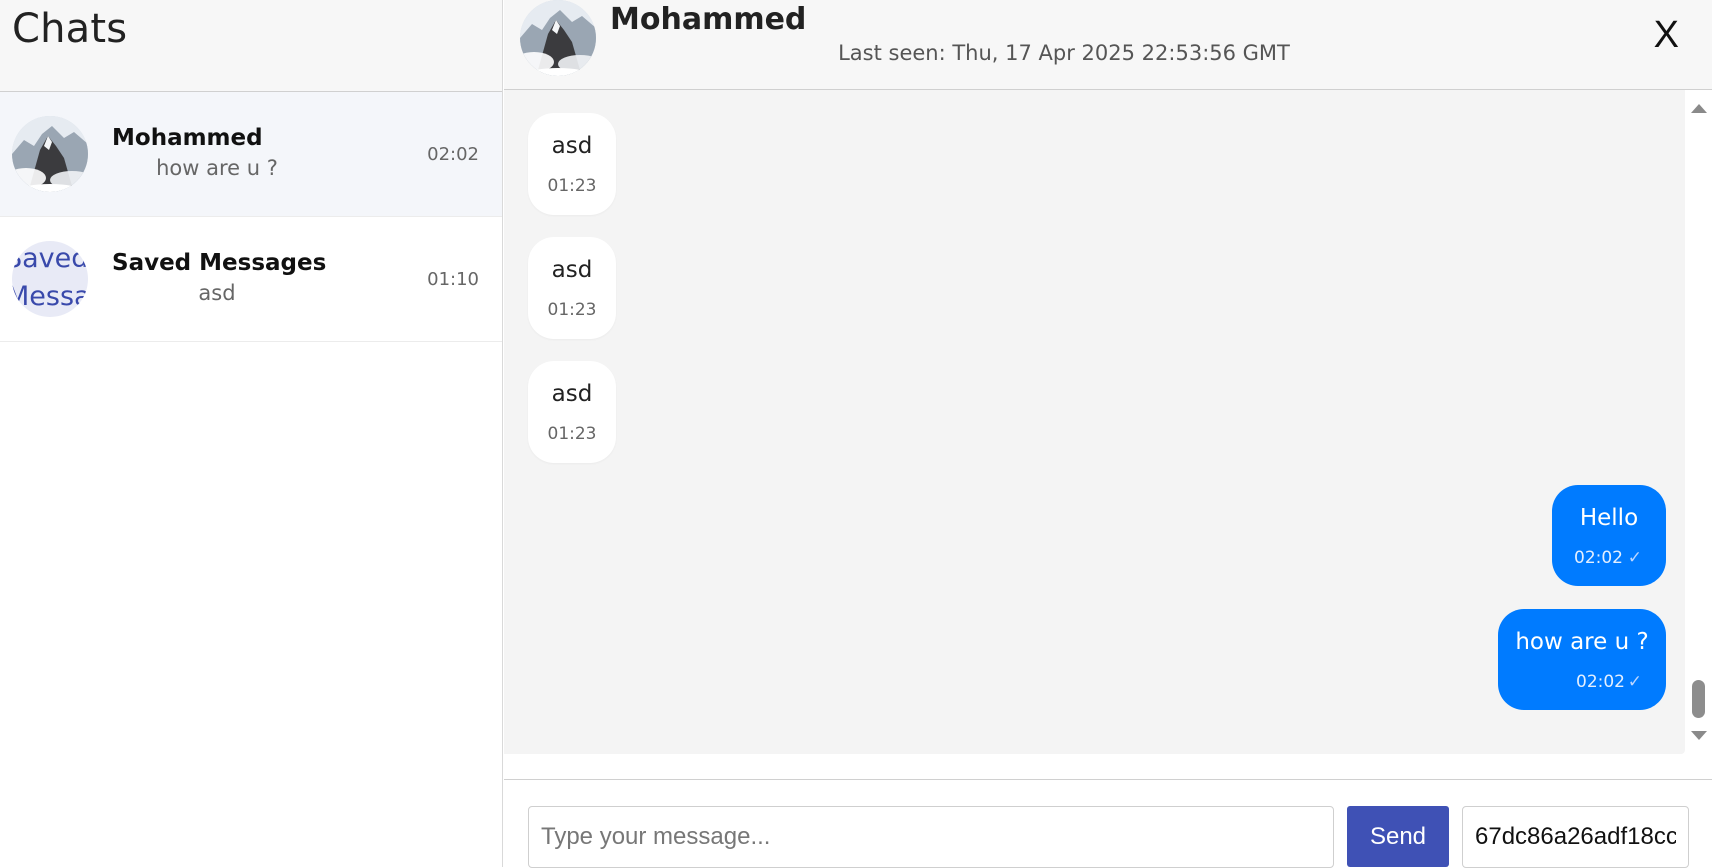 The image size is (1712, 868). I want to click on chat-preview: how are u ?, so click(217, 168).